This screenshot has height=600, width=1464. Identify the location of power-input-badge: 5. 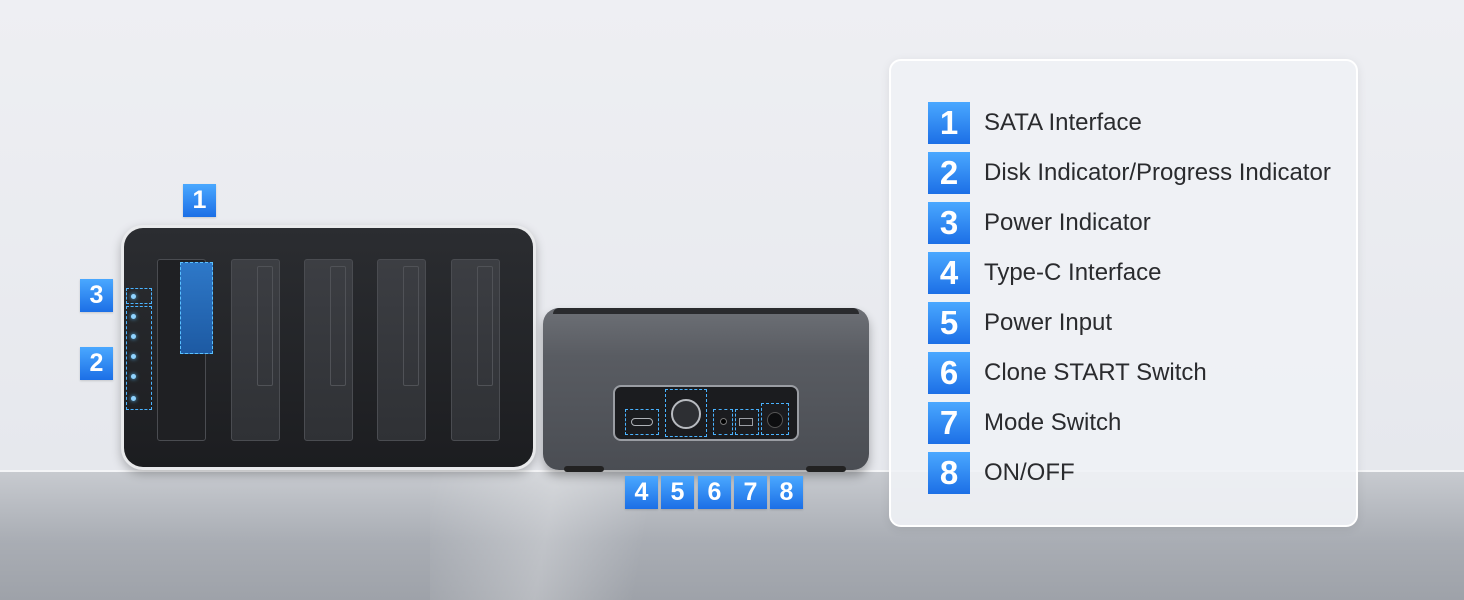
(677, 492).